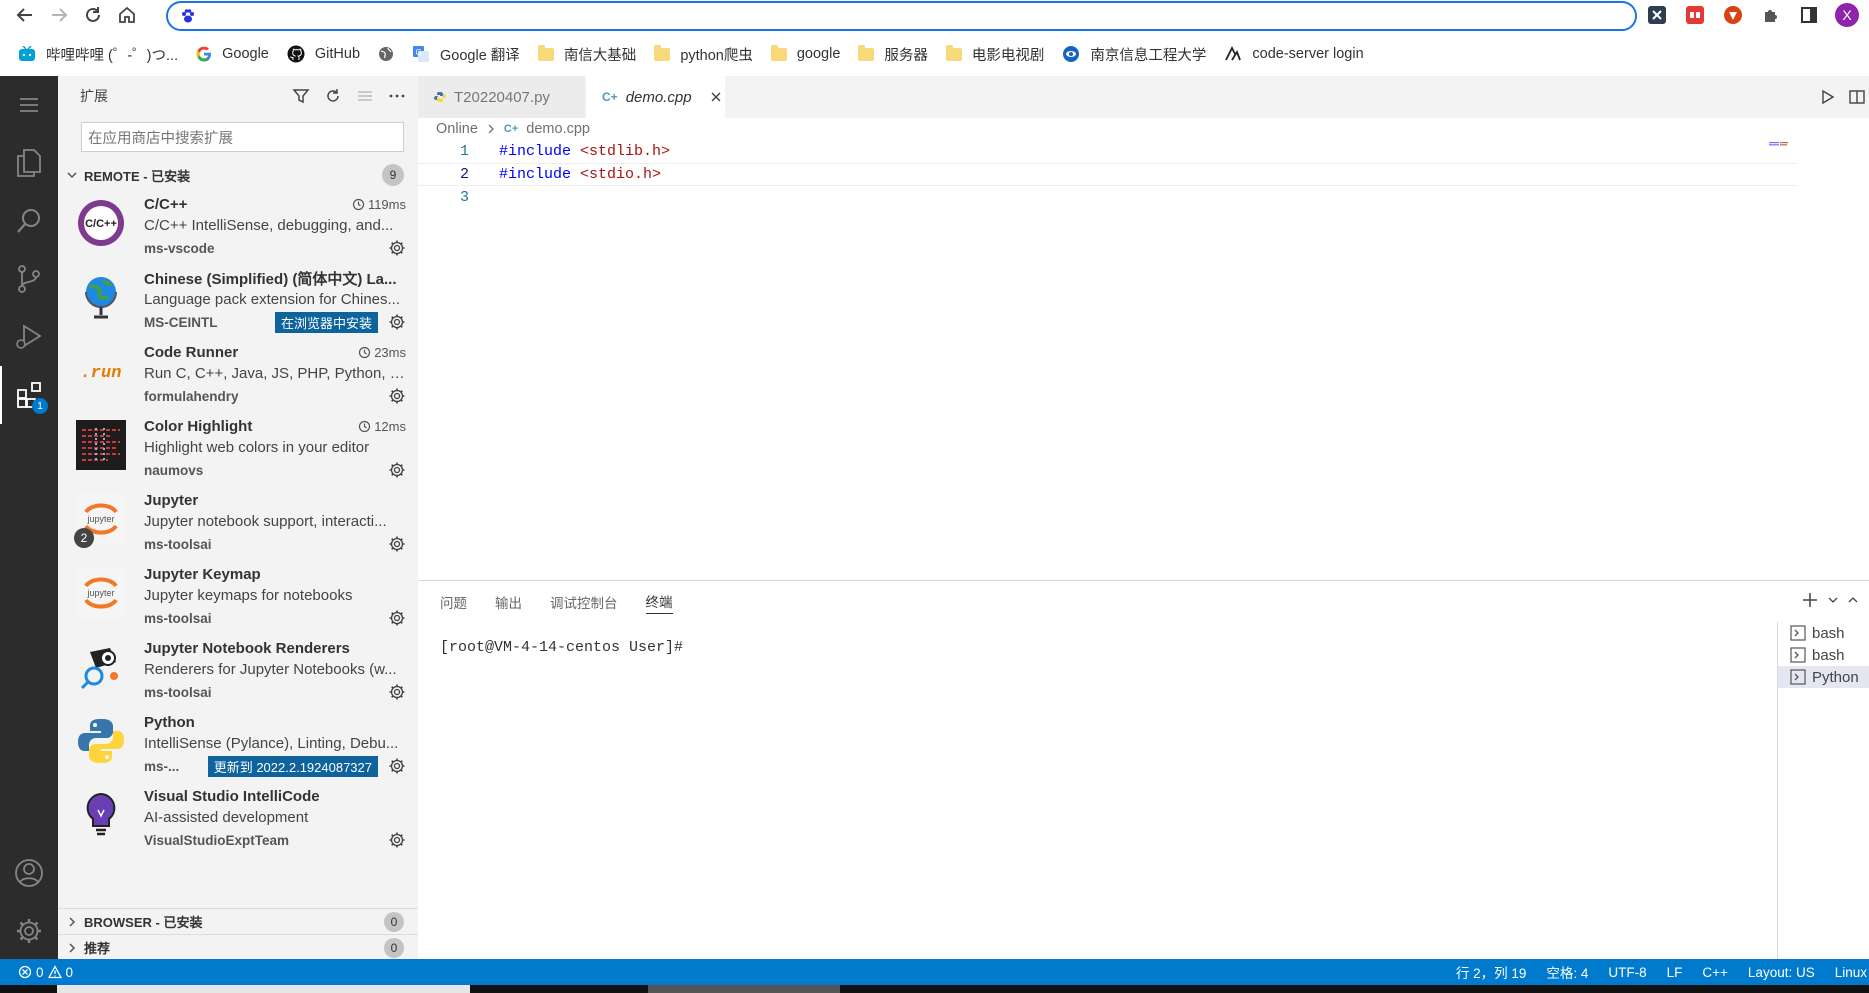  What do you see at coordinates (59, 15) in the screenshot?
I see `forward-button` at bounding box center [59, 15].